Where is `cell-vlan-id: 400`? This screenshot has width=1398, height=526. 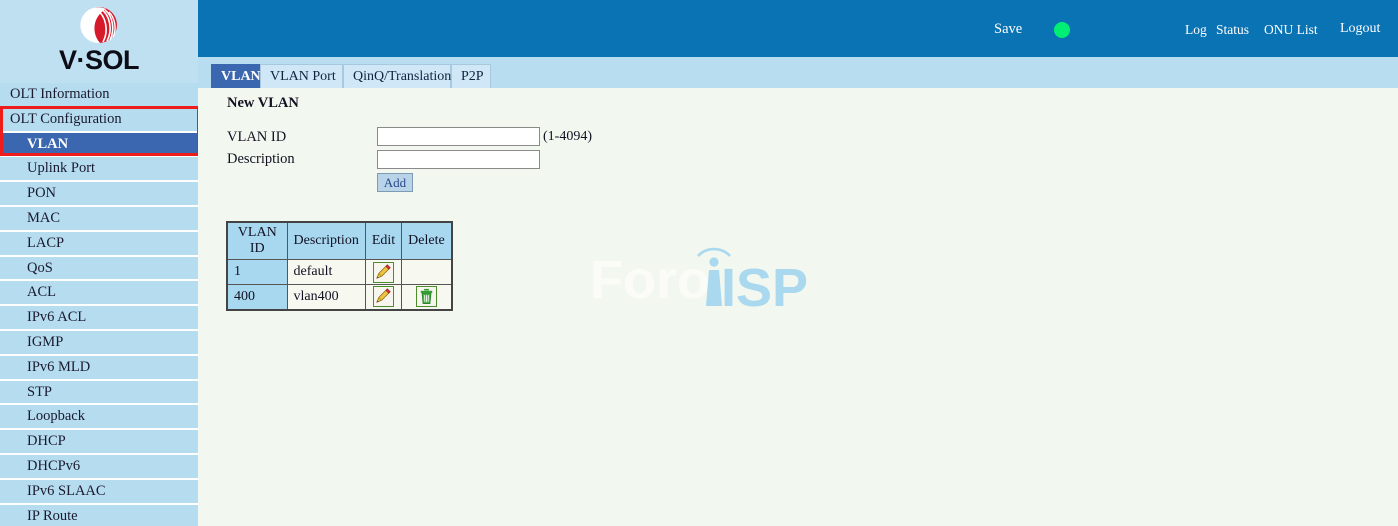 cell-vlan-id: 400 is located at coordinates (257, 297).